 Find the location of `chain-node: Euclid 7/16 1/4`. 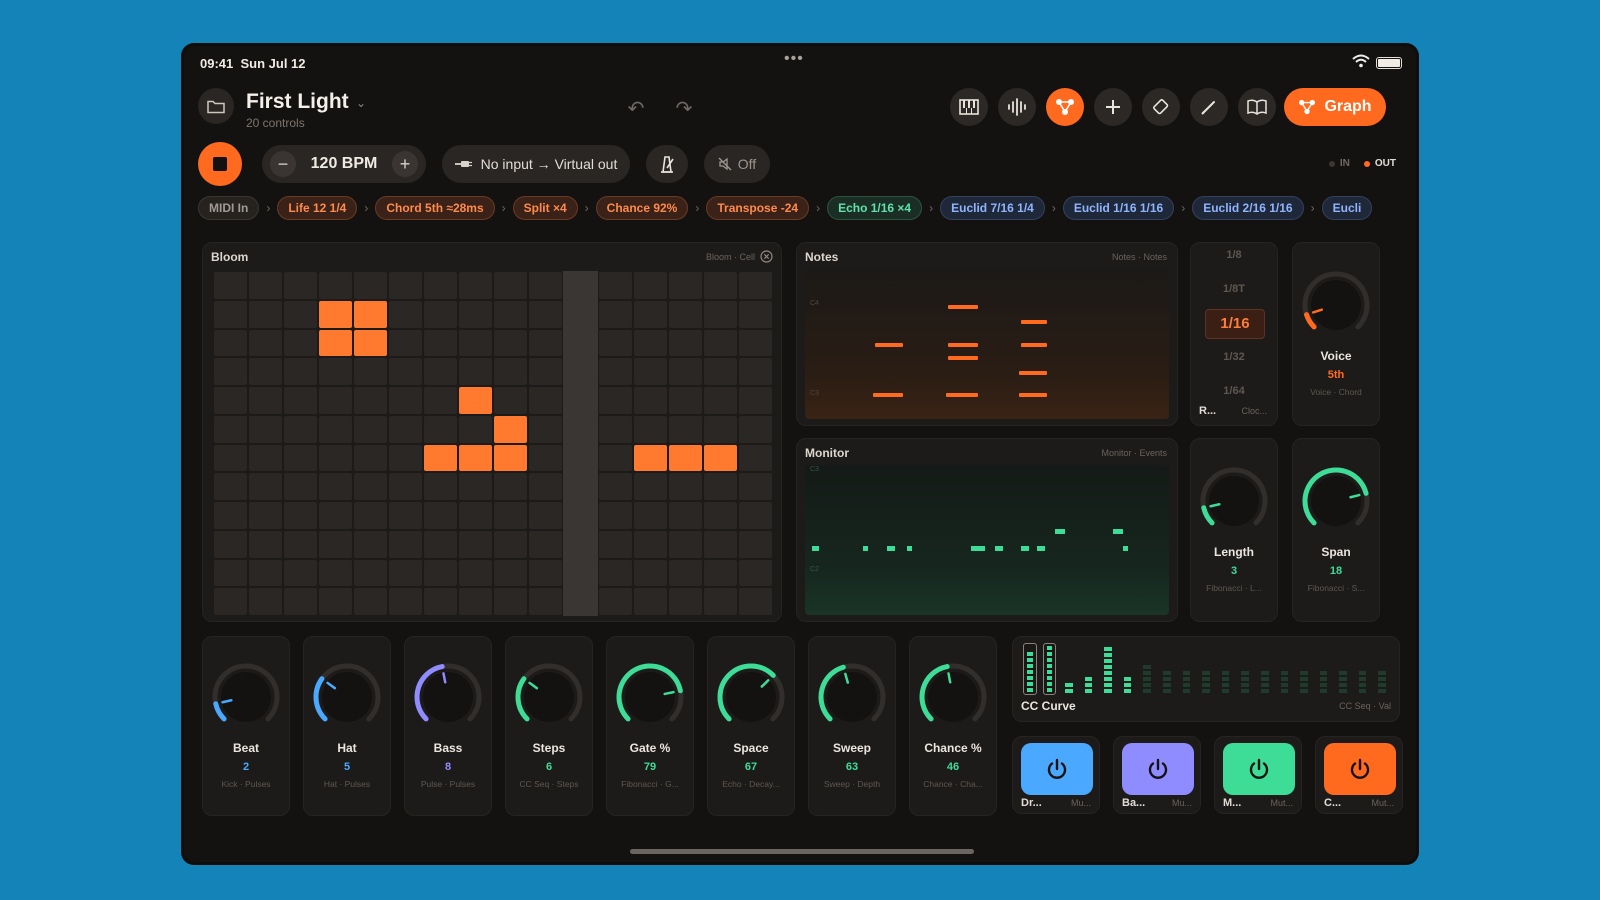

chain-node: Euclid 7/16 1/4 is located at coordinates (992, 208).